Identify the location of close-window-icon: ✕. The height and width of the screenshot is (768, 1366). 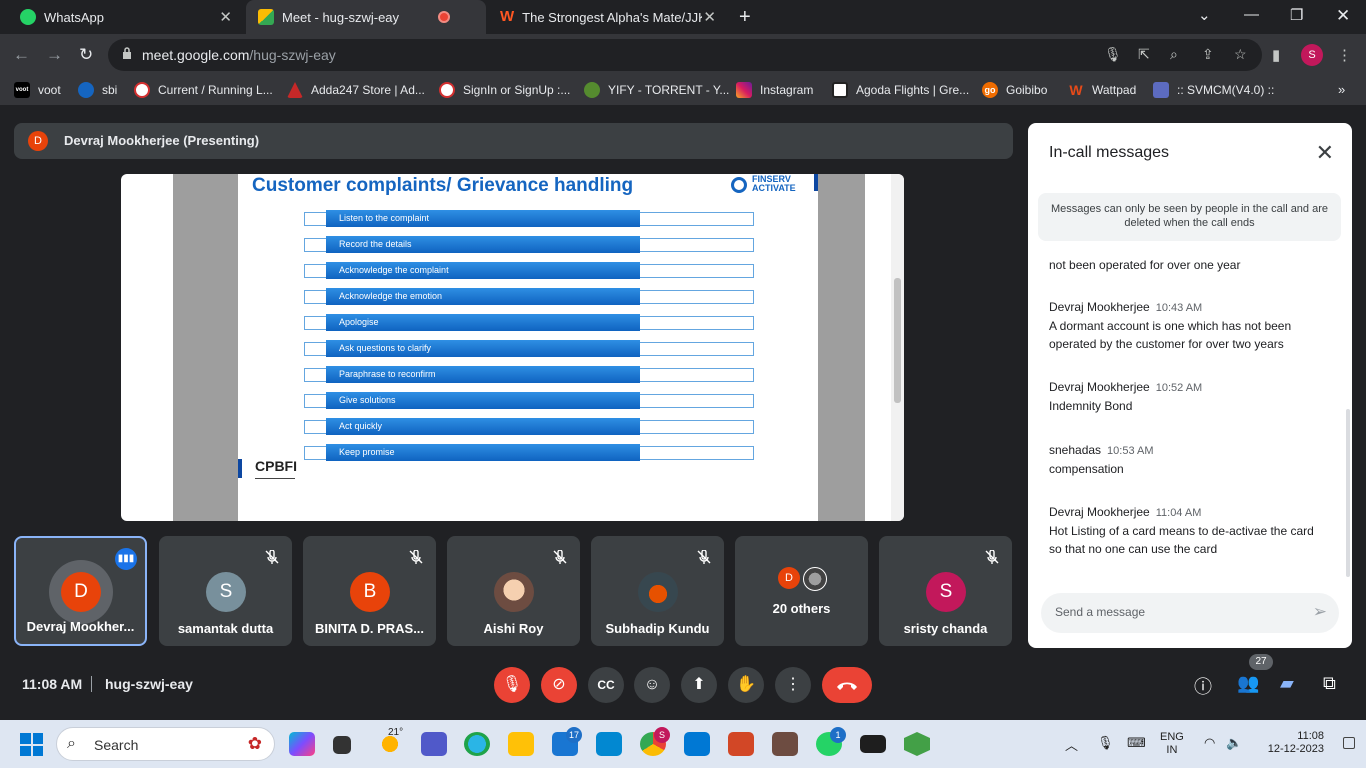
(1343, 16).